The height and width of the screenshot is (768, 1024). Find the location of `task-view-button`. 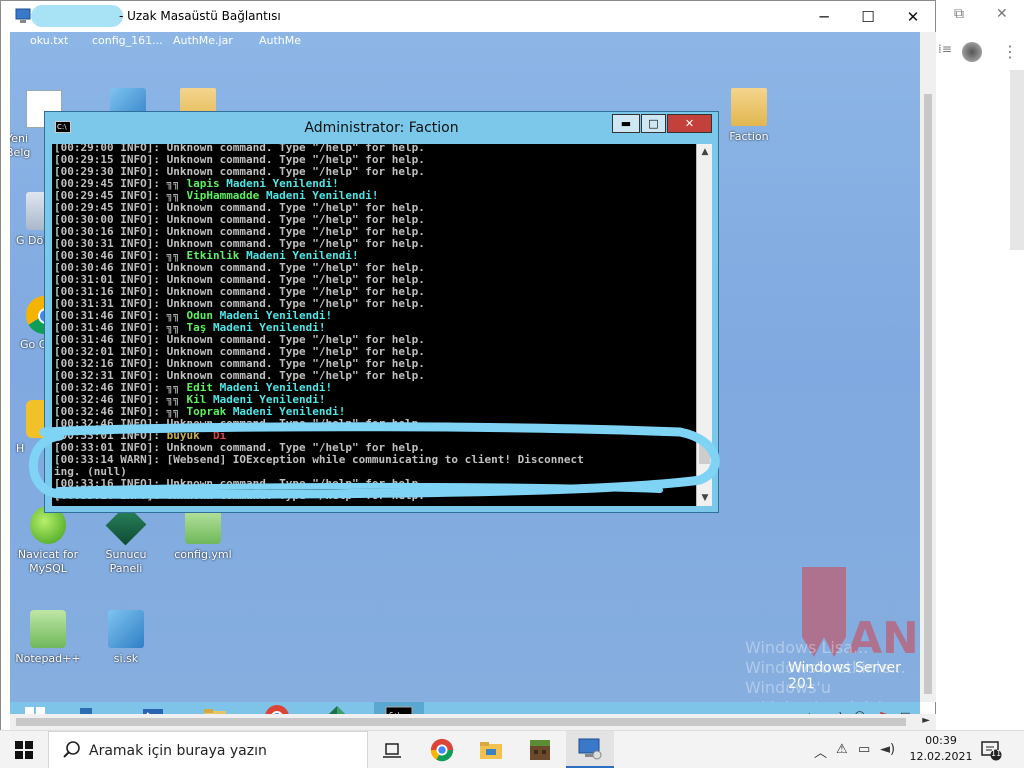

task-view-button is located at coordinates (392, 749).